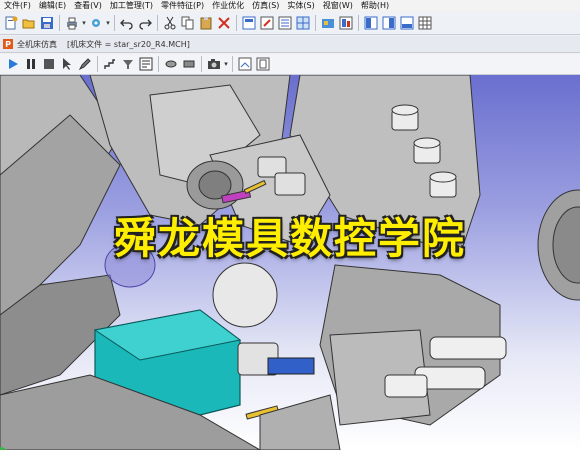 The image size is (580, 450). What do you see at coordinates (290, 64) in the screenshot?
I see `simulation-toolbar: ▾` at bounding box center [290, 64].